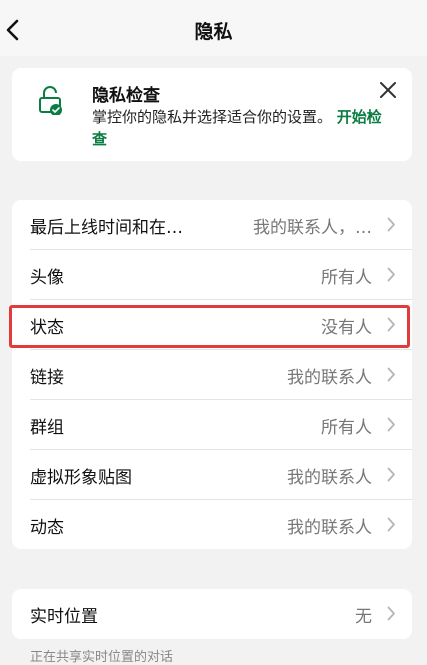 The width and height of the screenshot is (427, 665). I want to click on page-title: 隐私, so click(213, 32).